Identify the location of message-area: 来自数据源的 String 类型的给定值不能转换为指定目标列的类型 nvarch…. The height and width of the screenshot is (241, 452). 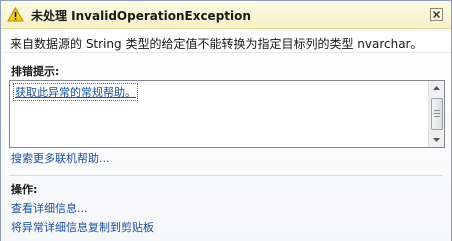
(226, 40).